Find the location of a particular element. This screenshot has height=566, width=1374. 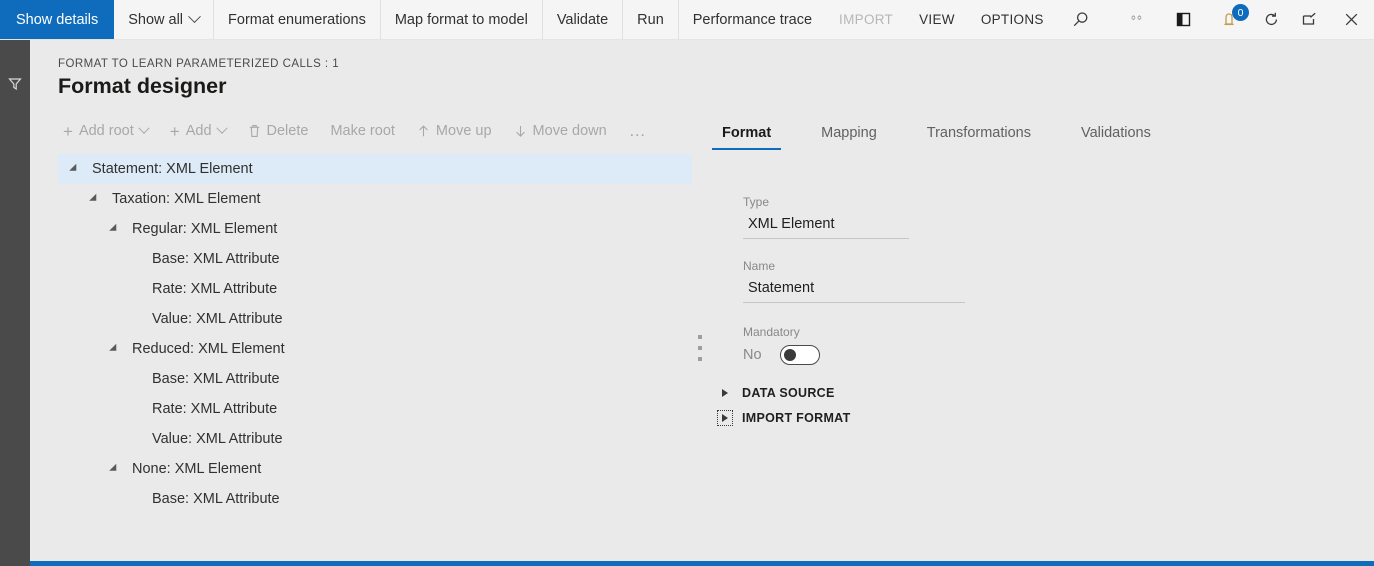

type-label: Type is located at coordinates (756, 202).